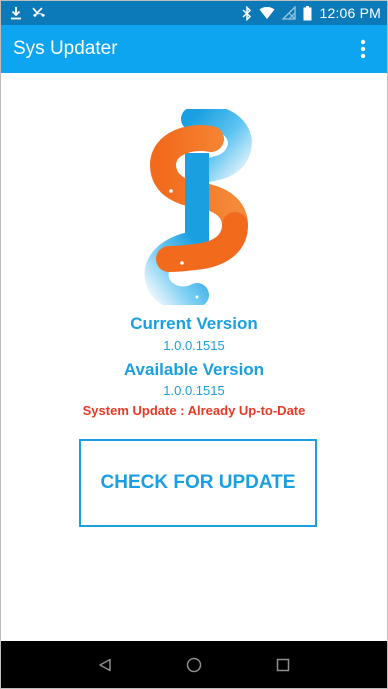  What do you see at coordinates (198, 207) in the screenshot?
I see `sys-updater-logo` at bounding box center [198, 207].